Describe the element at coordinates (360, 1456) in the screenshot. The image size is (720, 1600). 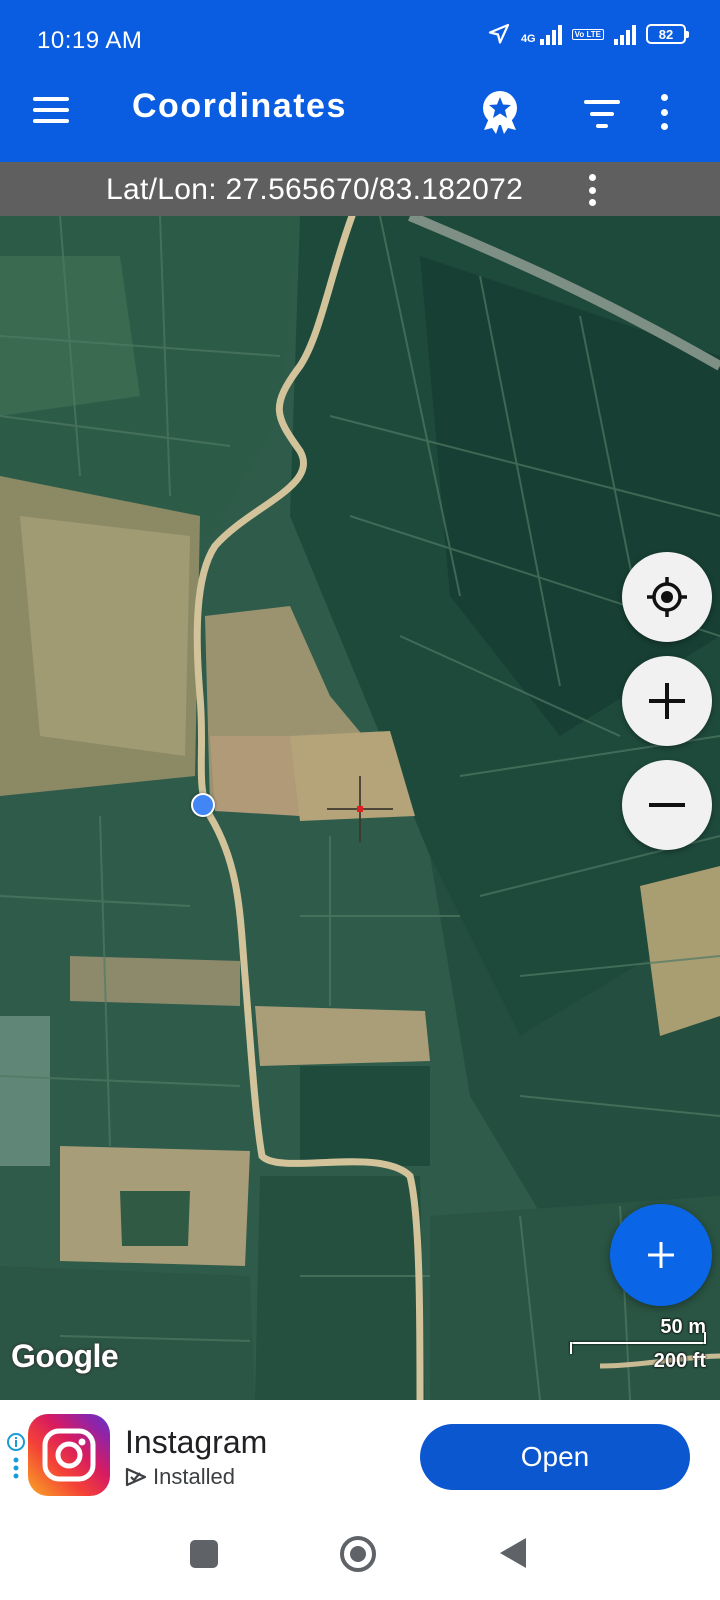
I see `ad-banner: Instagram Installed Open` at that location.